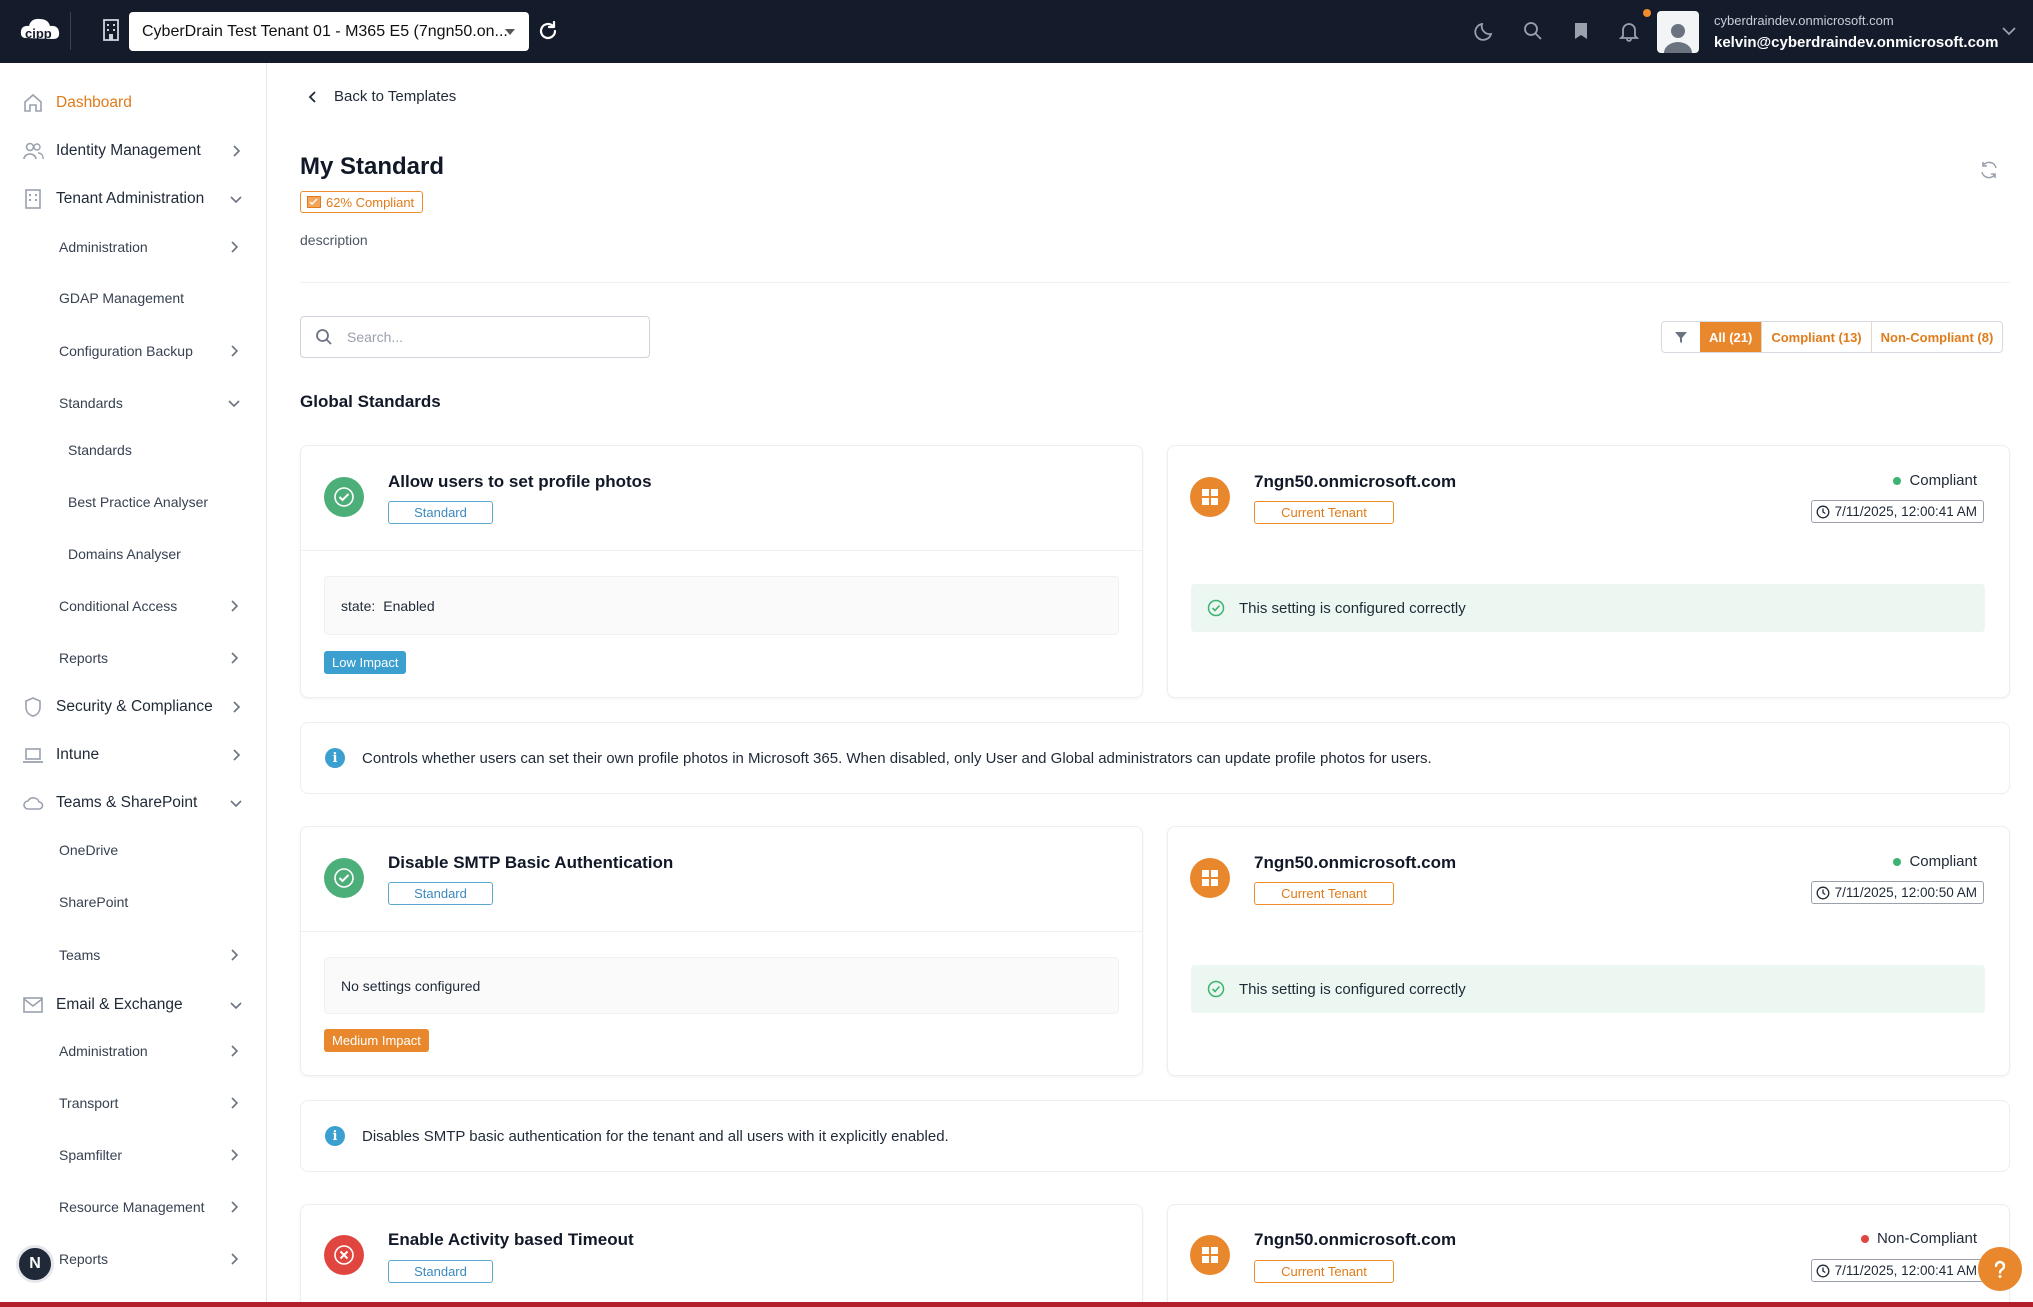  What do you see at coordinates (100, 450) in the screenshot?
I see `sidebar-item-standards: Standards` at bounding box center [100, 450].